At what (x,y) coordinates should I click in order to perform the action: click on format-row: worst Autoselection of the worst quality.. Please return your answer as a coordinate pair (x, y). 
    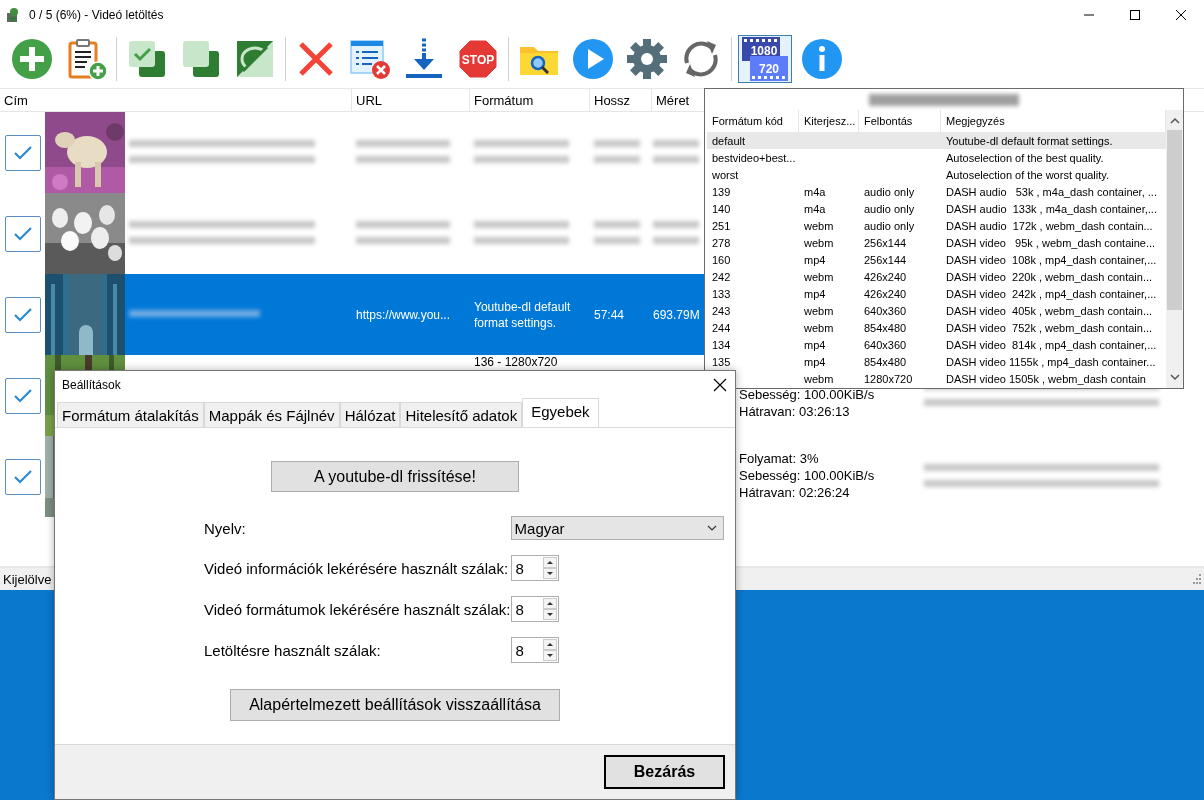
    Looking at the image, I should click on (936, 174).